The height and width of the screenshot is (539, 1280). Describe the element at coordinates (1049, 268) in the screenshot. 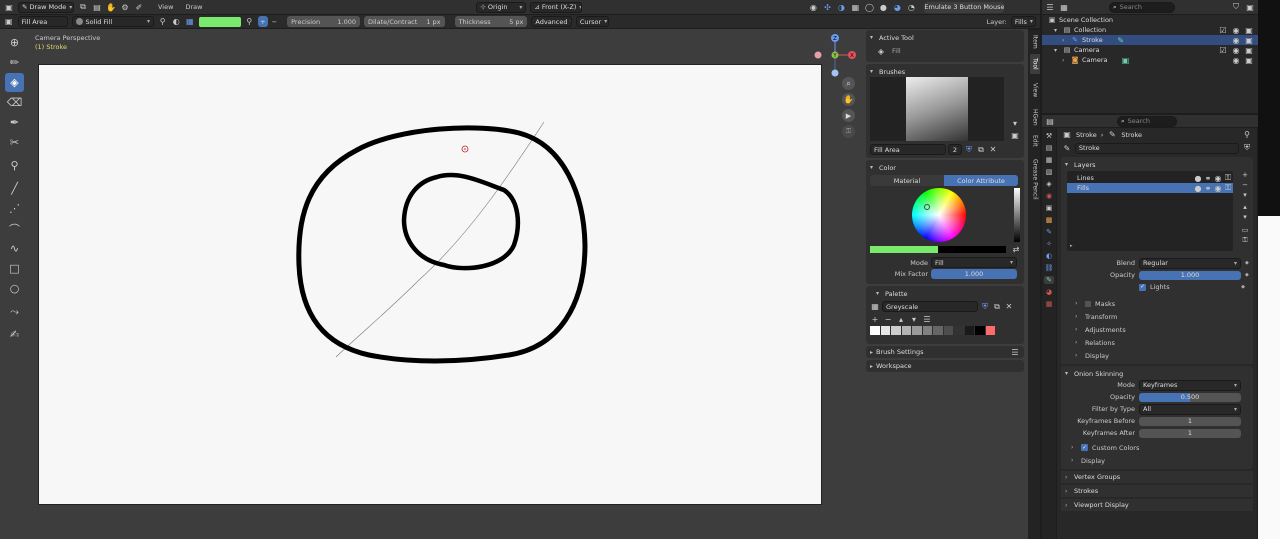

I see `constraints-tab-icon: ⛓` at that location.